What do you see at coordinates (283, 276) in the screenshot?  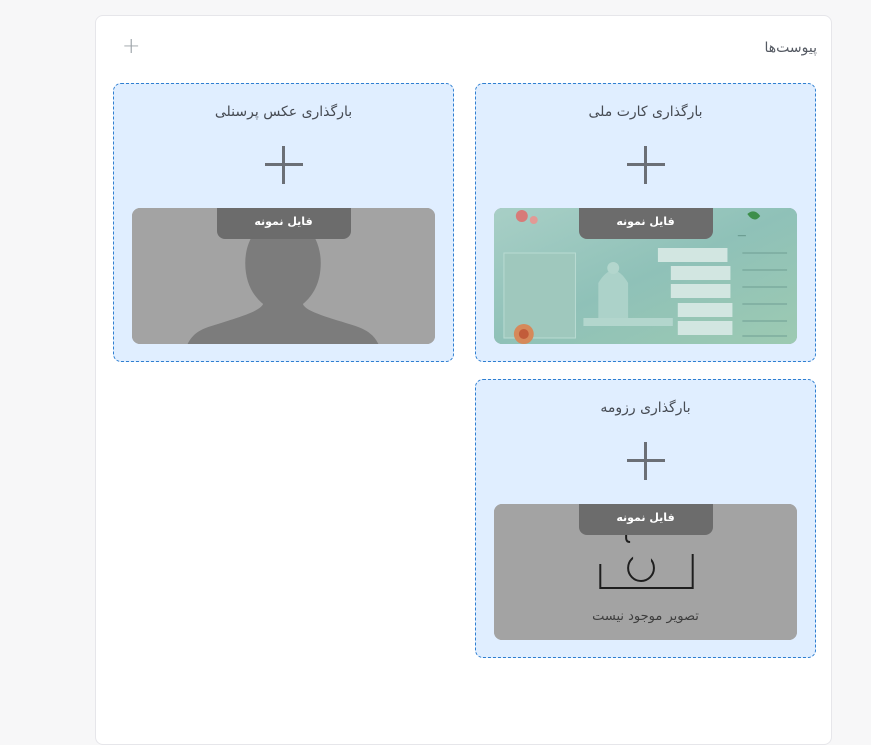 I see `sample-image-personal-photo: فایل نمونه` at bounding box center [283, 276].